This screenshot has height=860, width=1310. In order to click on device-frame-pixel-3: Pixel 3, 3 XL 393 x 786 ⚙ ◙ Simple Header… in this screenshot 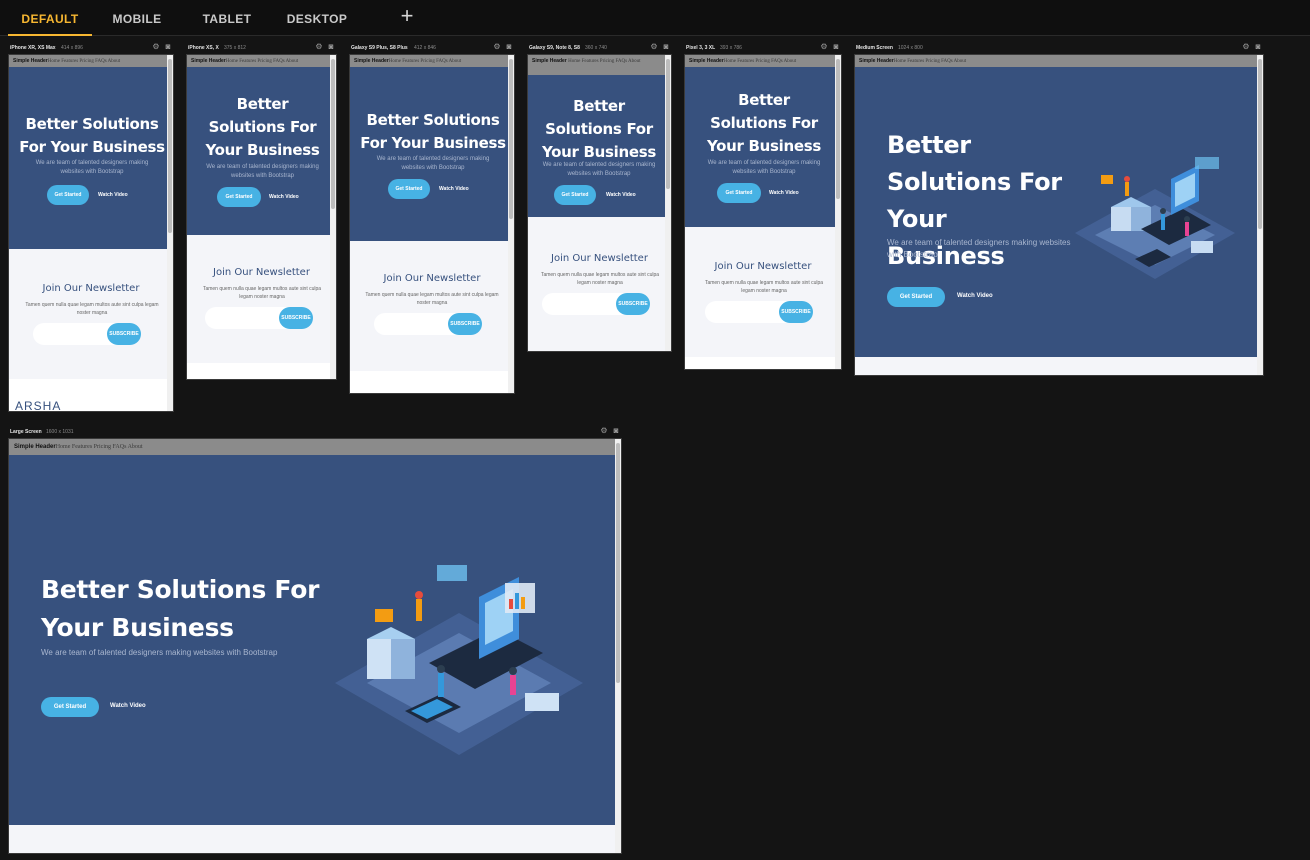, I will do `click(763, 206)`.